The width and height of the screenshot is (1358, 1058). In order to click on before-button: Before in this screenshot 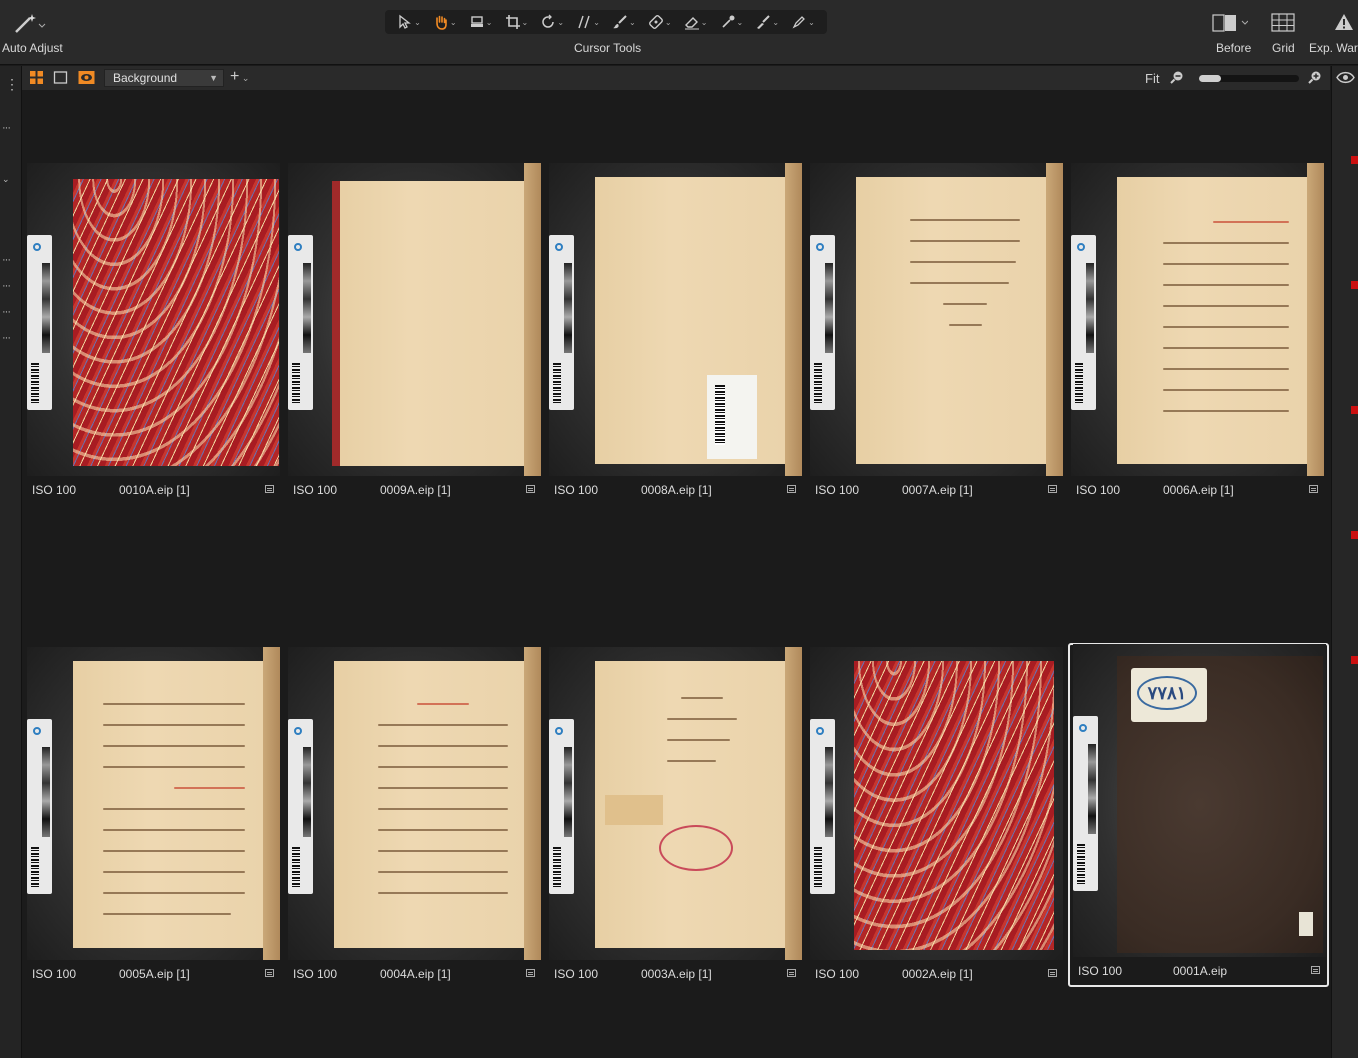, I will do `click(1234, 32)`.